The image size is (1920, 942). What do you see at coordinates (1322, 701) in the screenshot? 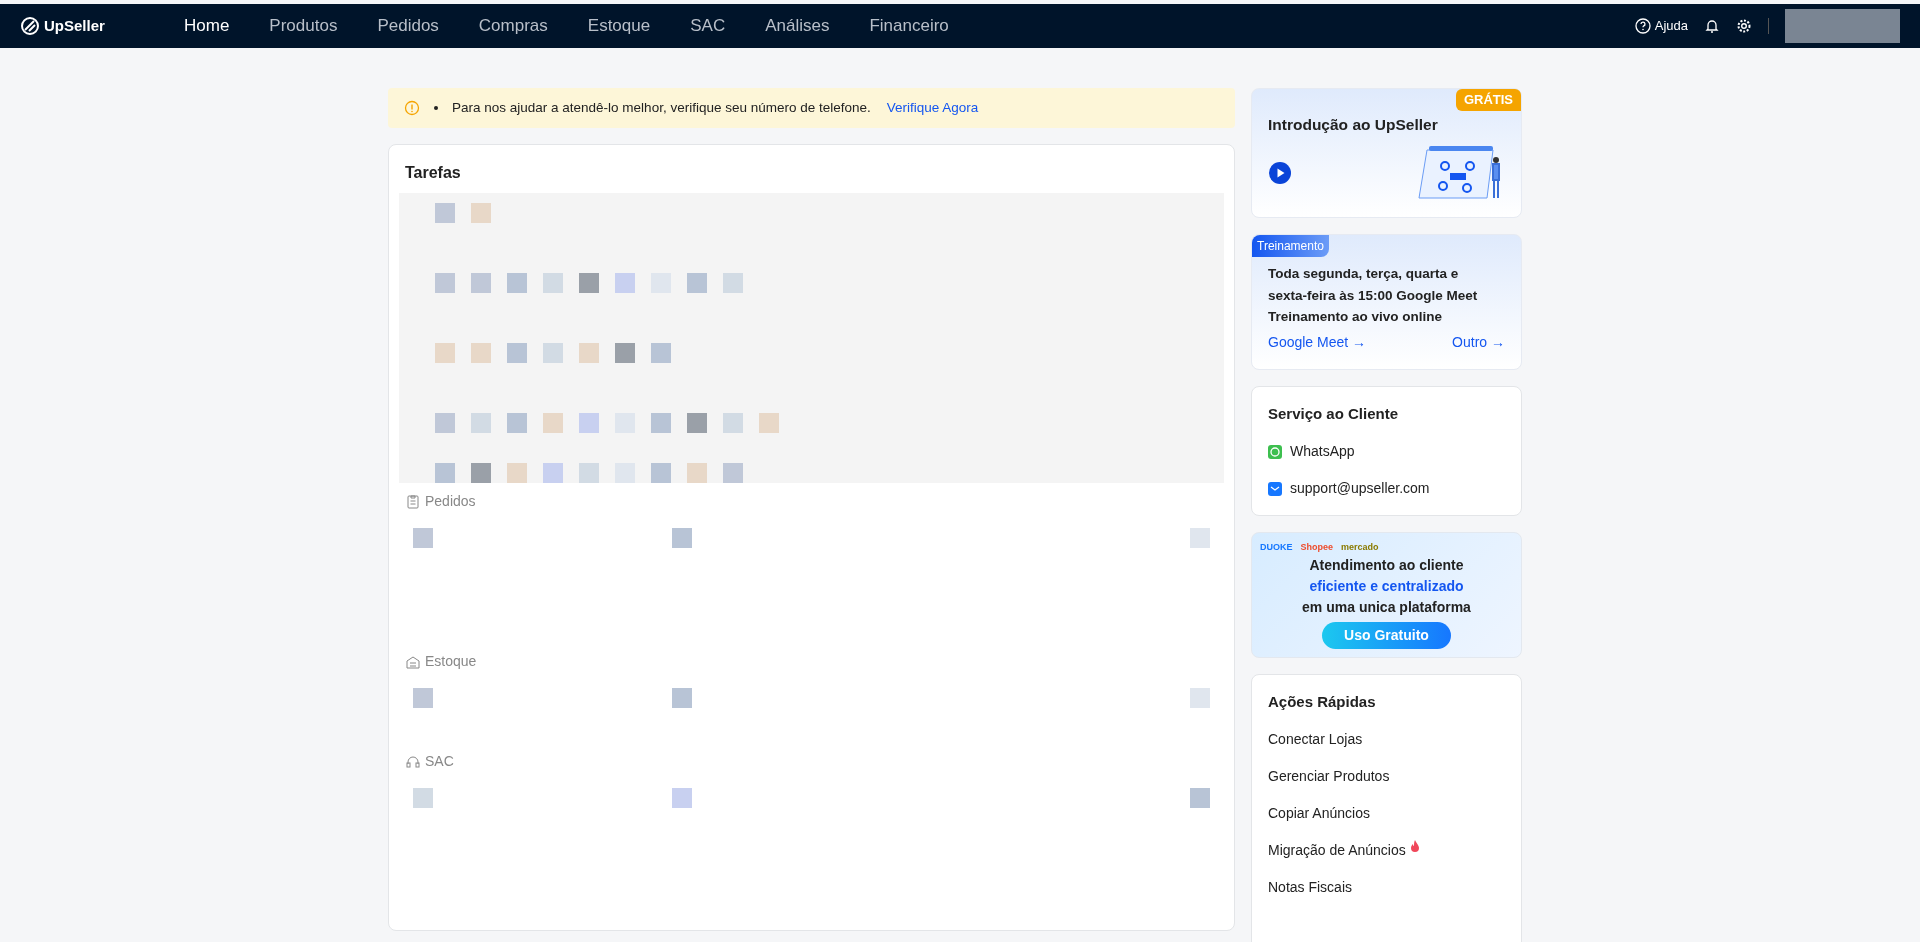
I see `card-title: Ações Rápidas` at bounding box center [1322, 701].